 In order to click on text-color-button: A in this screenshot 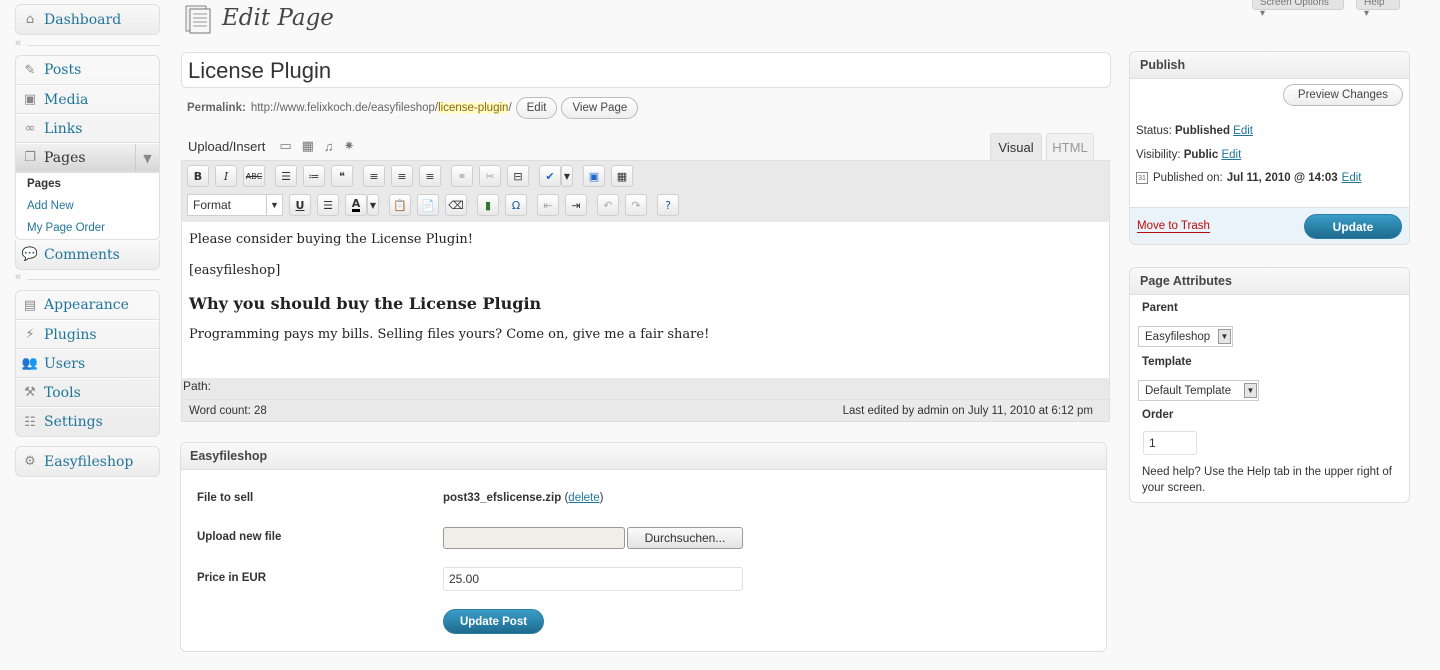, I will do `click(356, 205)`.